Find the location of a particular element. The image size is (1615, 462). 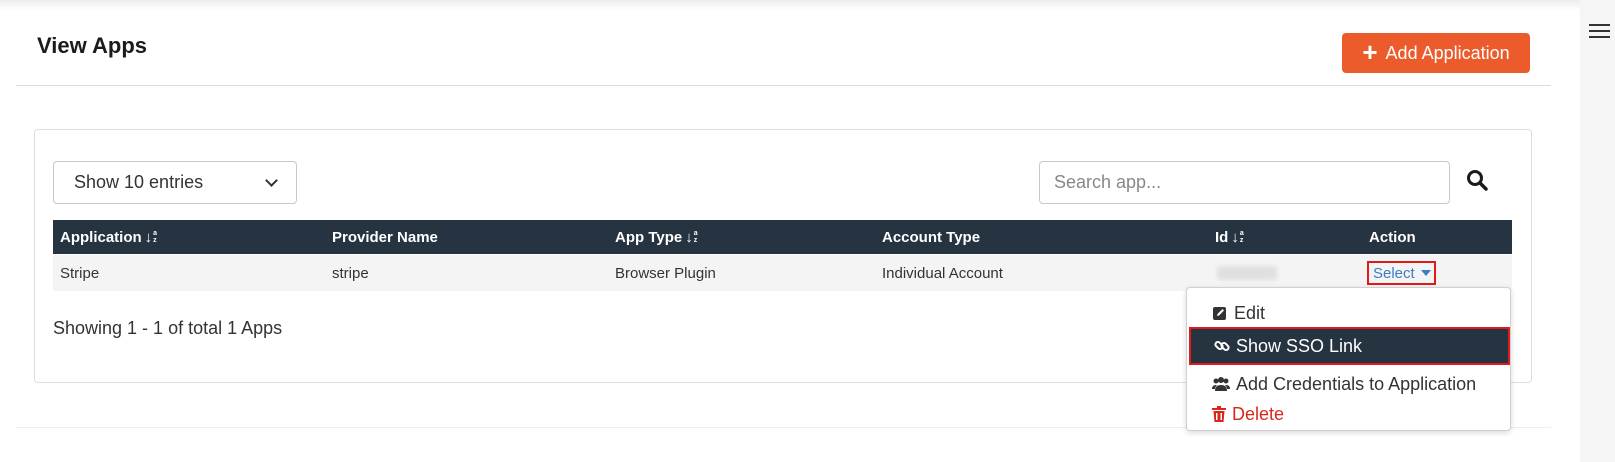

action-select-dropdown: Select is located at coordinates (1401, 273).